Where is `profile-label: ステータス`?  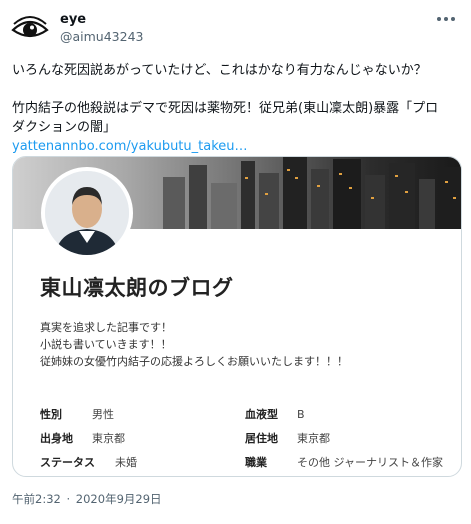
profile-label: ステータス is located at coordinates (67, 462).